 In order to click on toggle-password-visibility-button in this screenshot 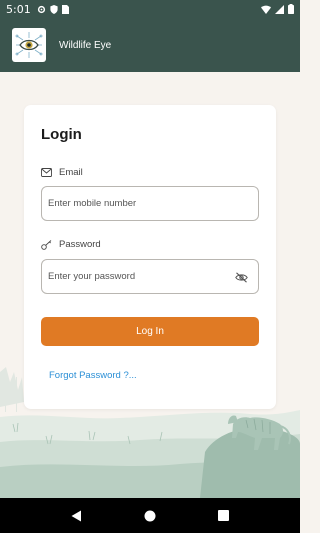, I will do `click(241, 277)`.